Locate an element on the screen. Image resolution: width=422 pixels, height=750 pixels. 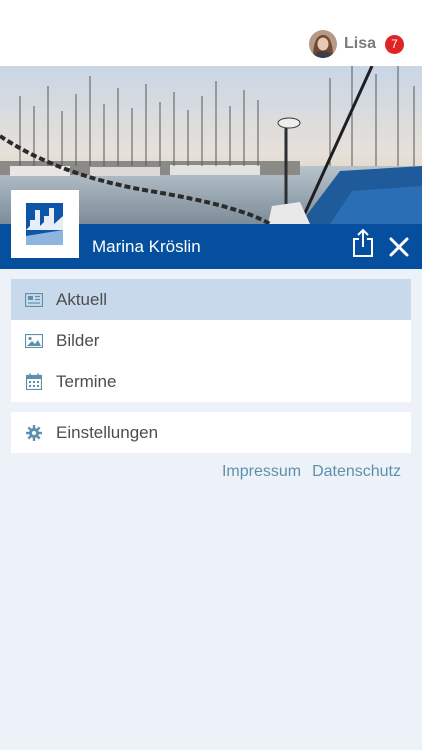
avatar is located at coordinates (322, 44).